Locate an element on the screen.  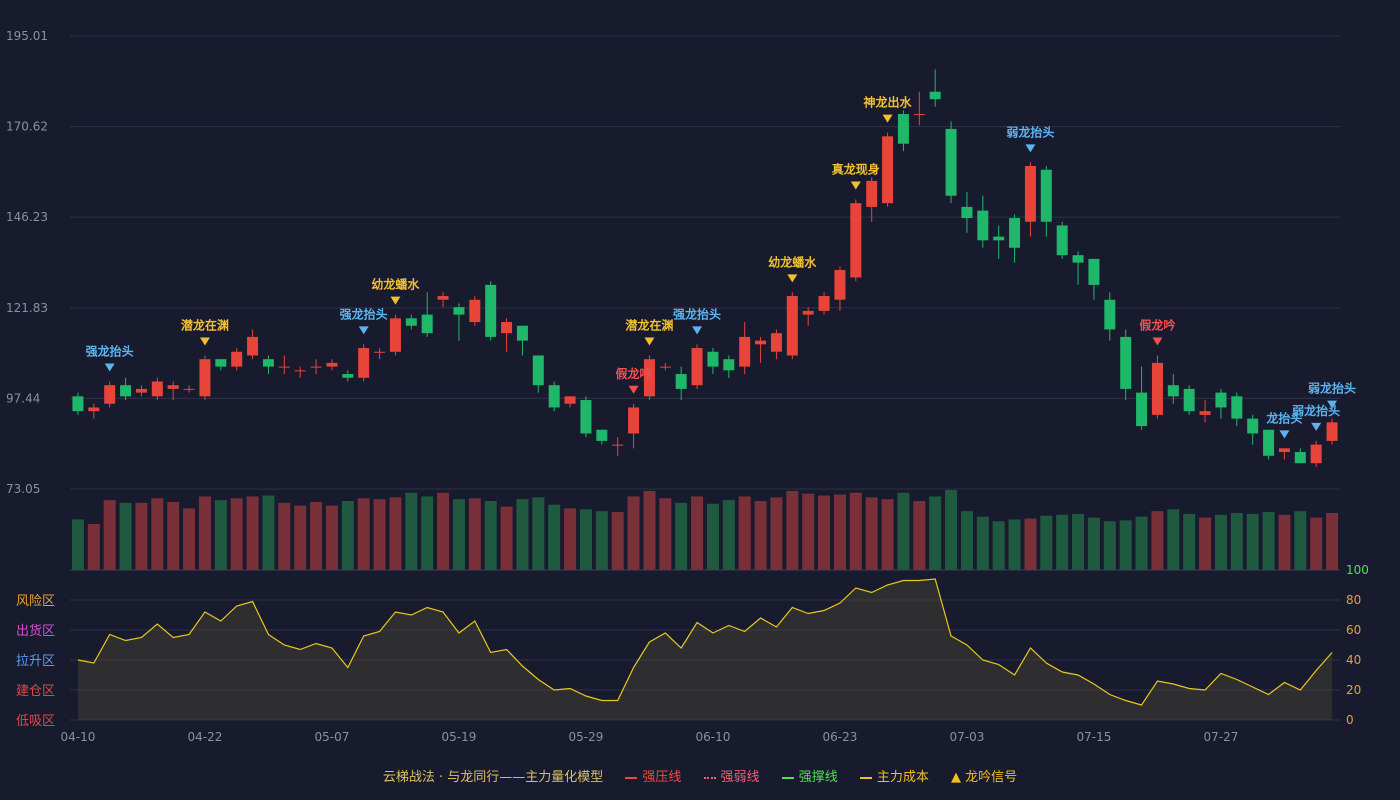
strength-swatch is located at coordinates (709, 777).